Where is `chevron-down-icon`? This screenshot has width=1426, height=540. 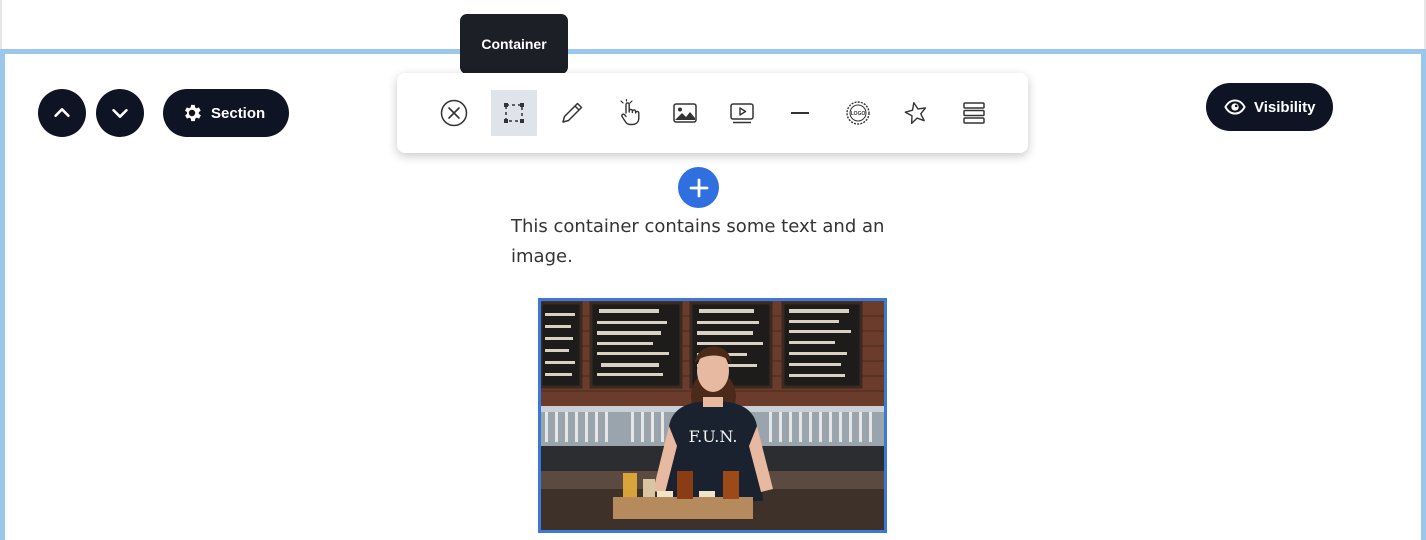
chevron-down-icon is located at coordinates (120, 113).